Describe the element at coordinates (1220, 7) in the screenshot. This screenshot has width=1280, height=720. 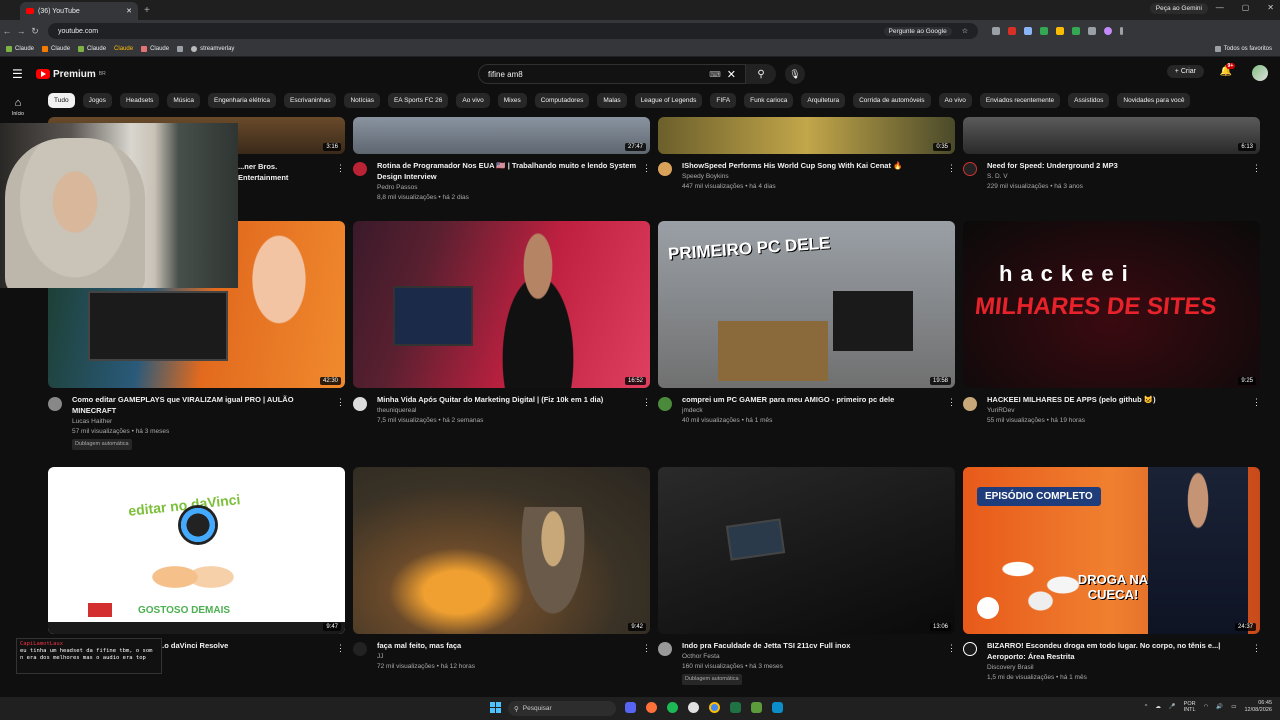
I see `minimize-icon: —` at that location.